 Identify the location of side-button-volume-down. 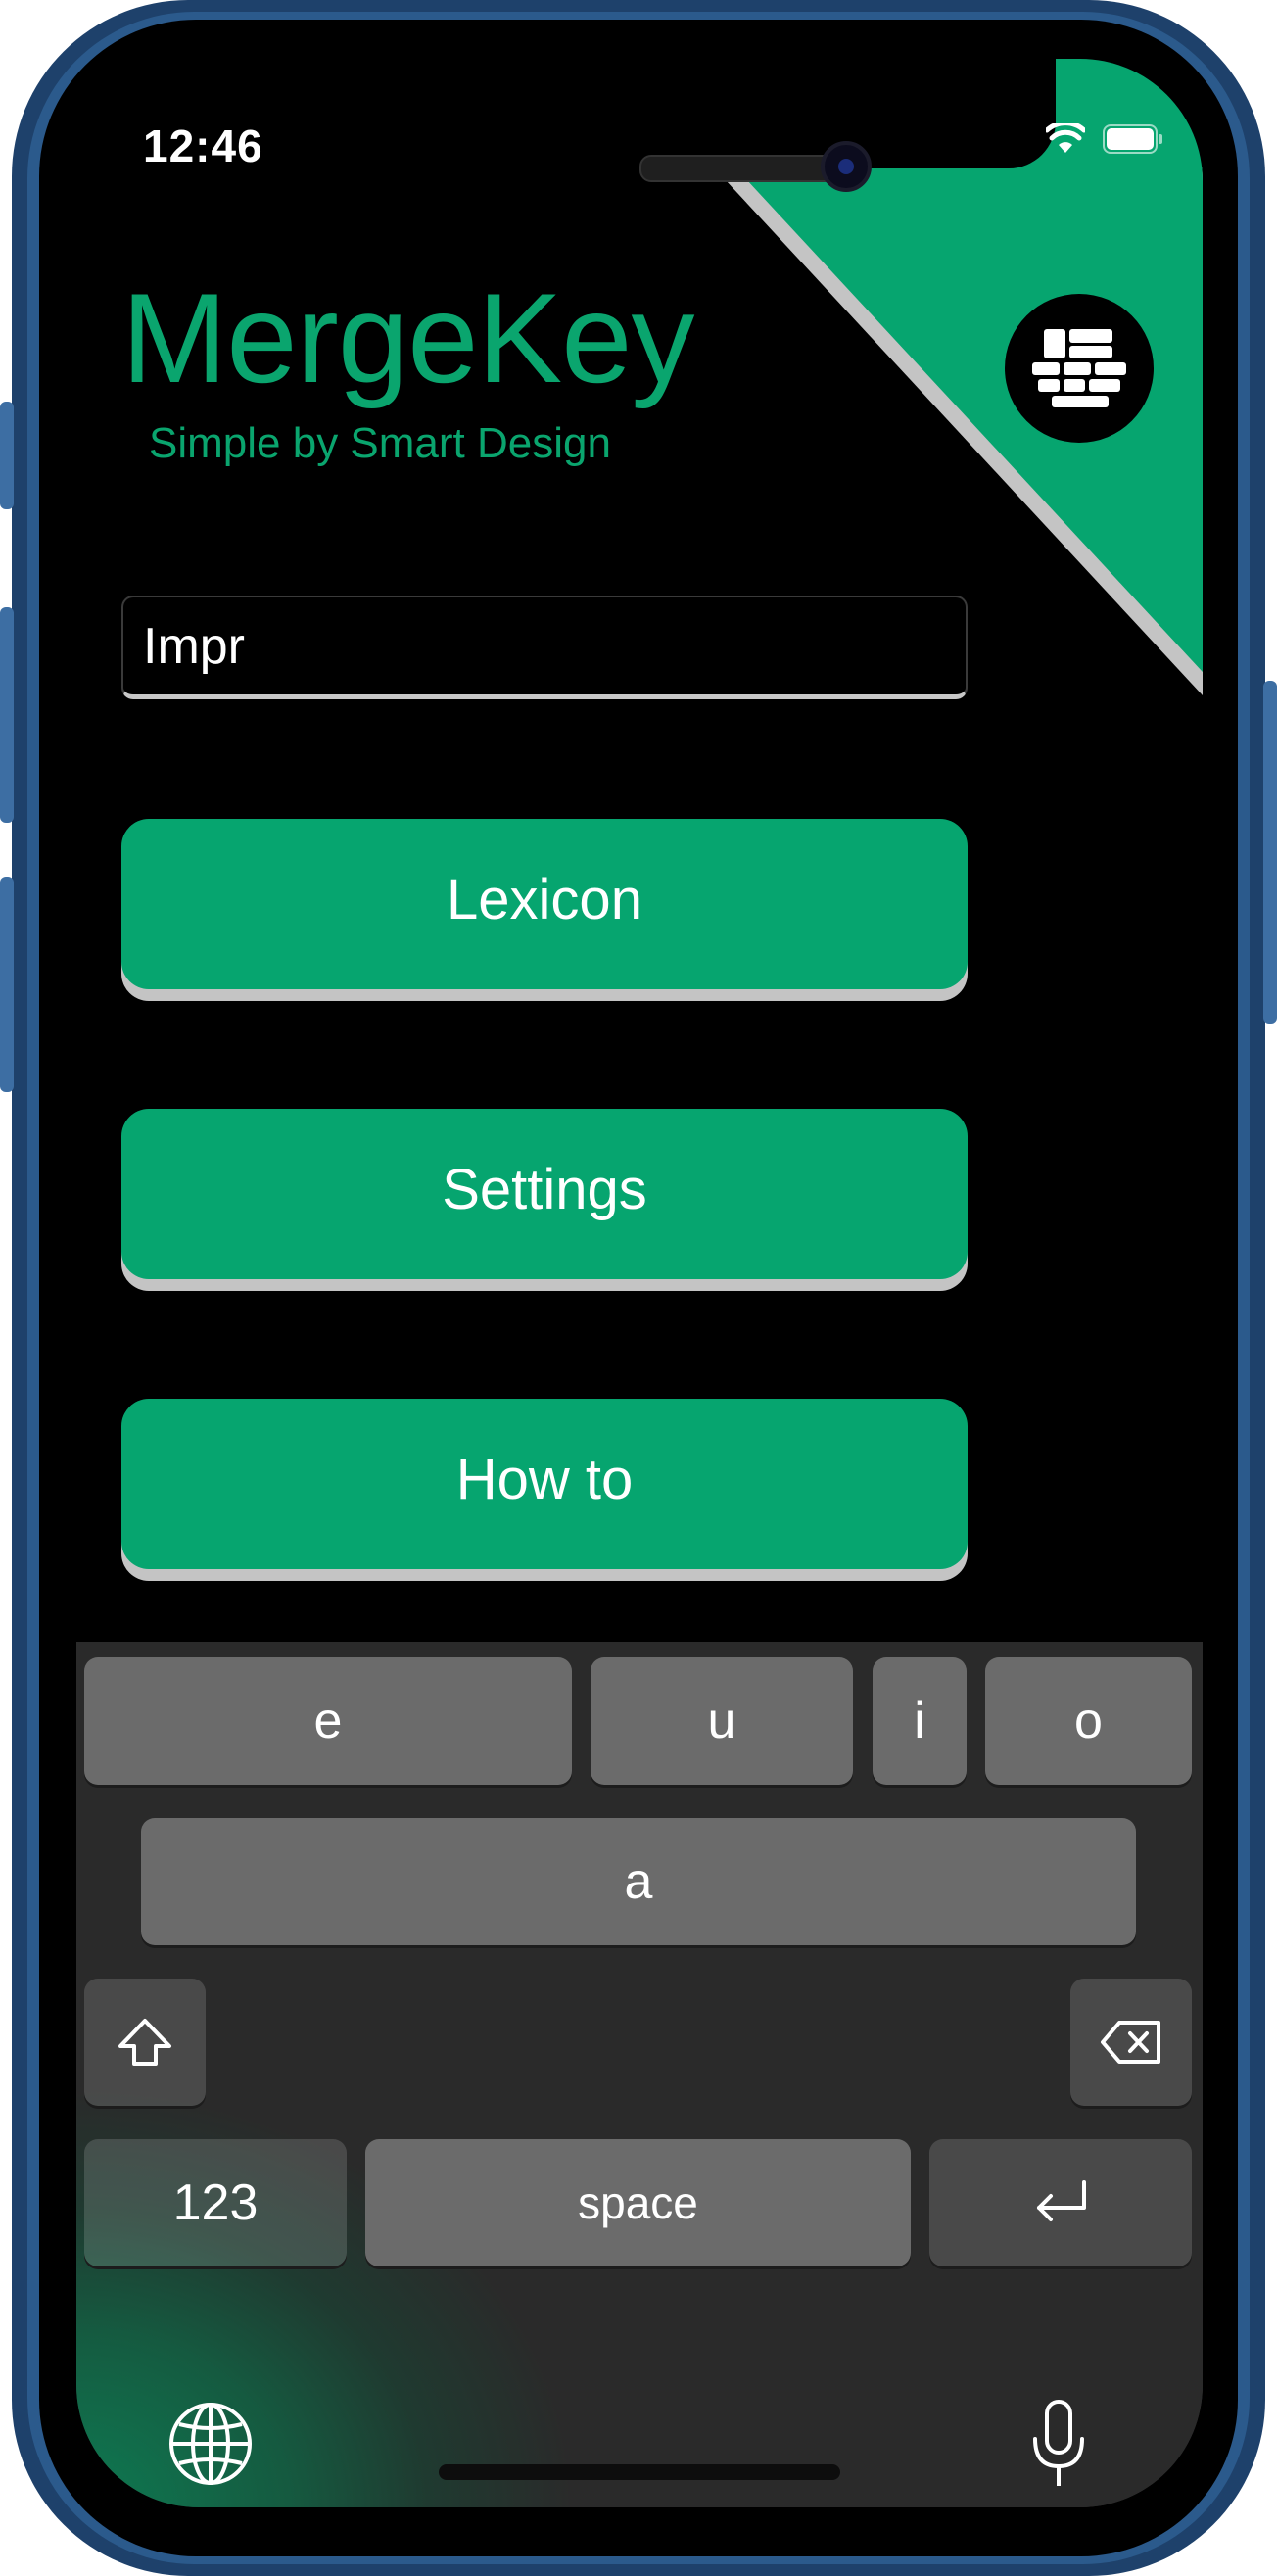
(7, 984).